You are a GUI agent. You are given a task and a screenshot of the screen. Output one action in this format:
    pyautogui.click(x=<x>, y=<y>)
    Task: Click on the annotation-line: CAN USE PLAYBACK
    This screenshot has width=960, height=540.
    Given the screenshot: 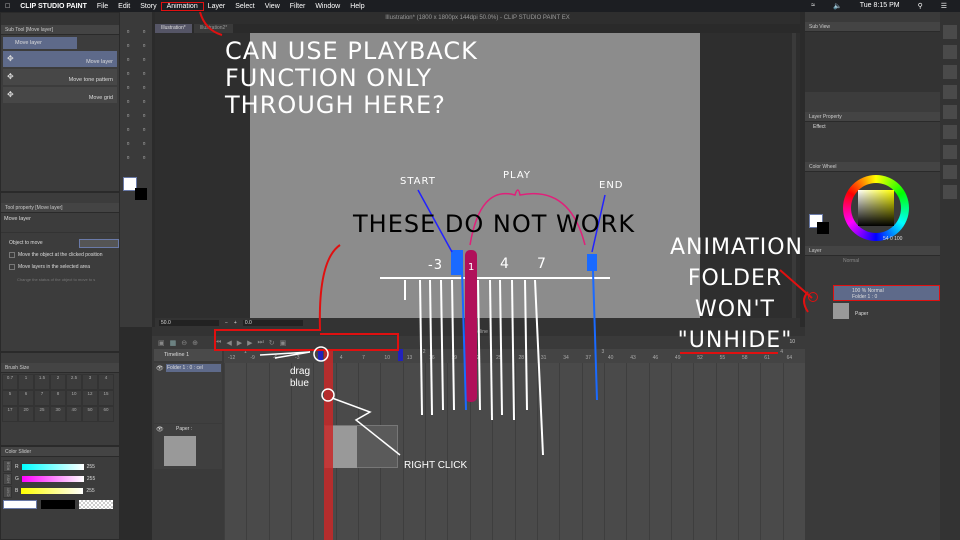 What is the action you would take?
    pyautogui.click(x=351, y=51)
    